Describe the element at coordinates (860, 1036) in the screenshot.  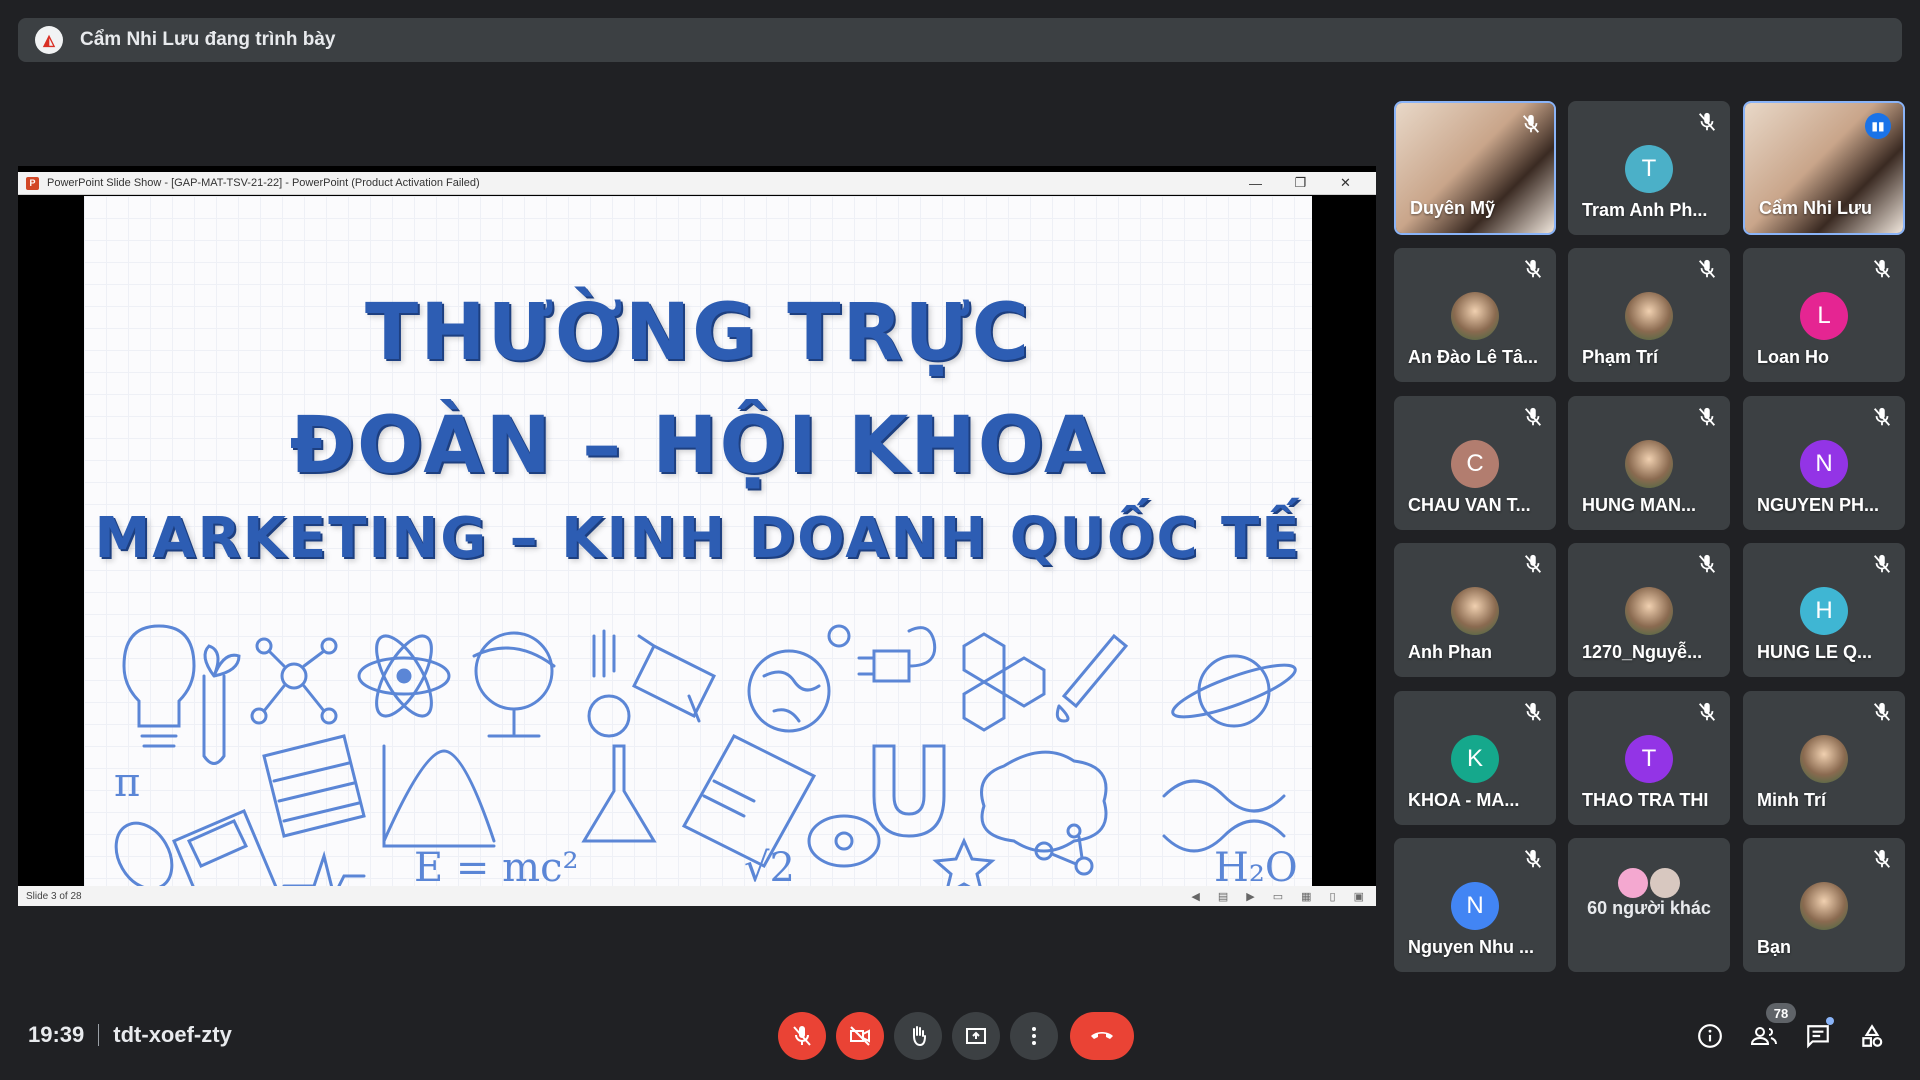
I see `camera-toggle-button` at that location.